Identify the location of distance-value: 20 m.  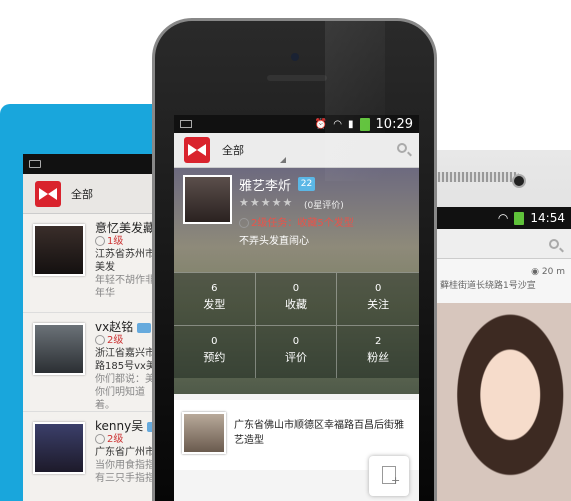
(553, 272).